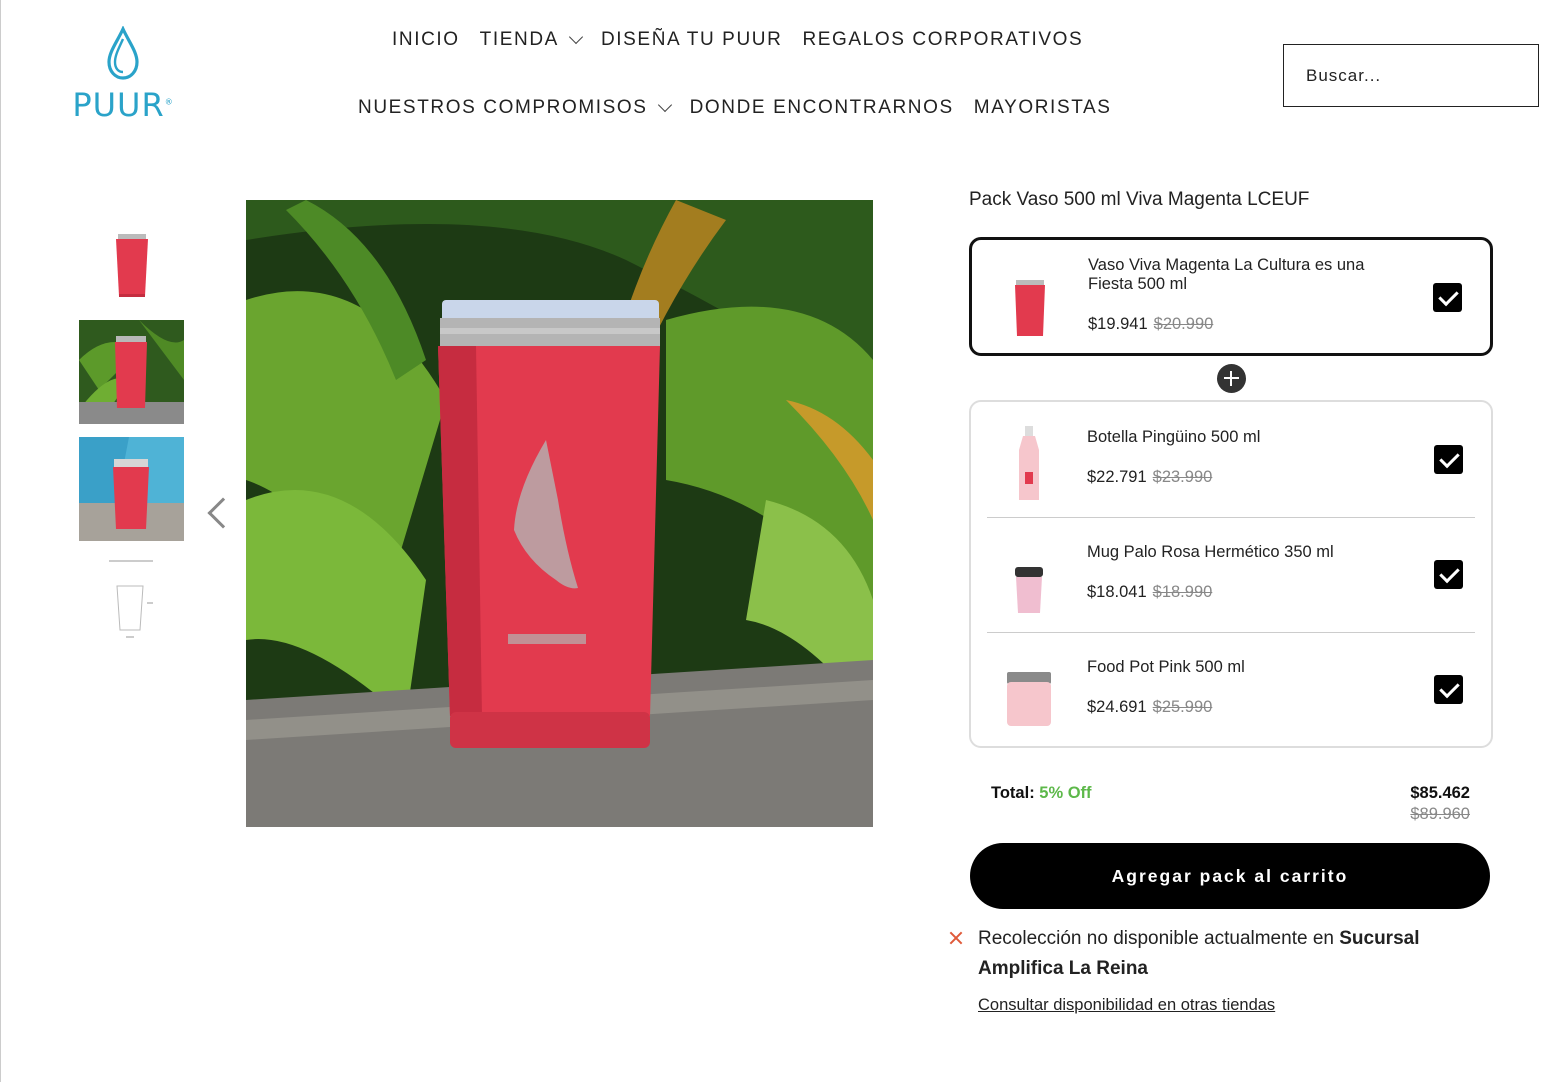 This screenshot has width=1566, height=1082. What do you see at coordinates (1231, 459) in the screenshot?
I see `pack-item: Botella Pingüino 500 ml $22.791 $23.990` at bounding box center [1231, 459].